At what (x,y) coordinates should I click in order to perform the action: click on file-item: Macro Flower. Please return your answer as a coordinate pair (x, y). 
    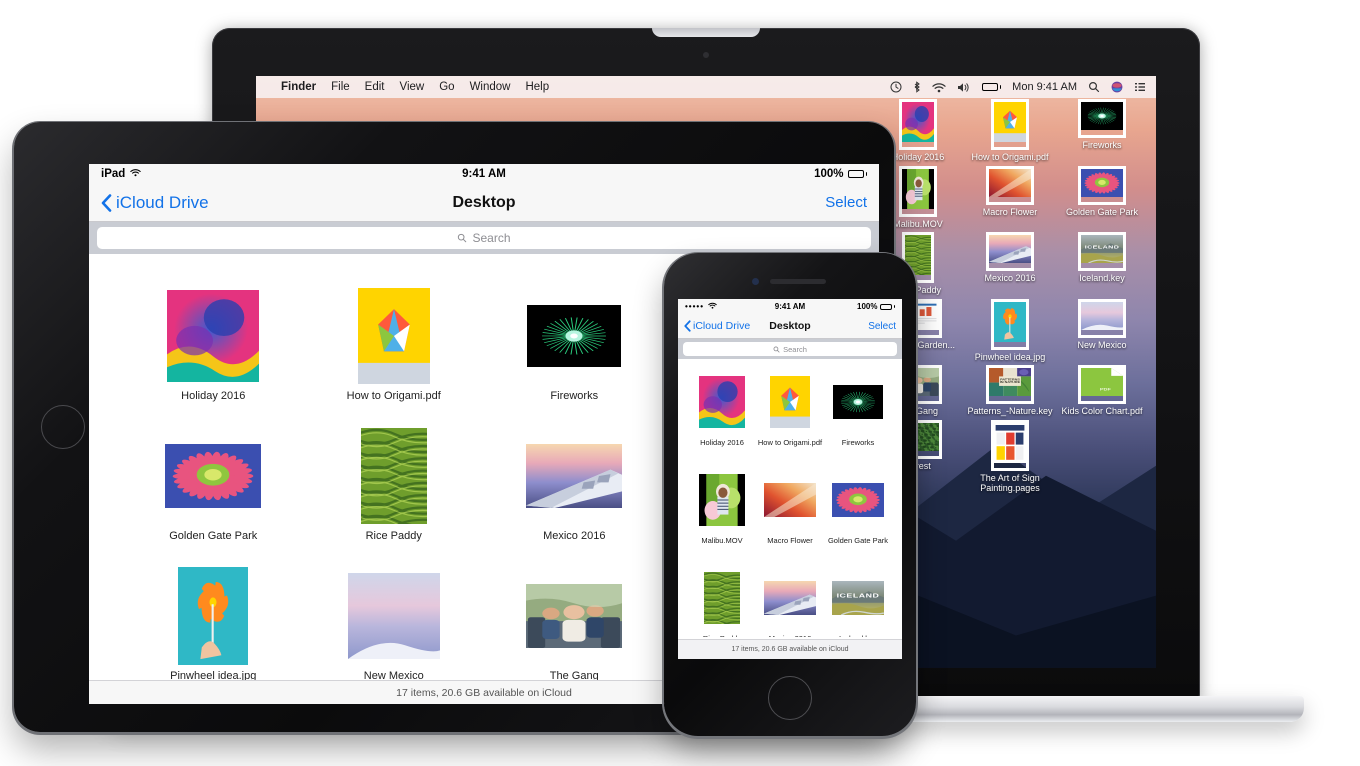
    Looking at the image, I should click on (790, 516).